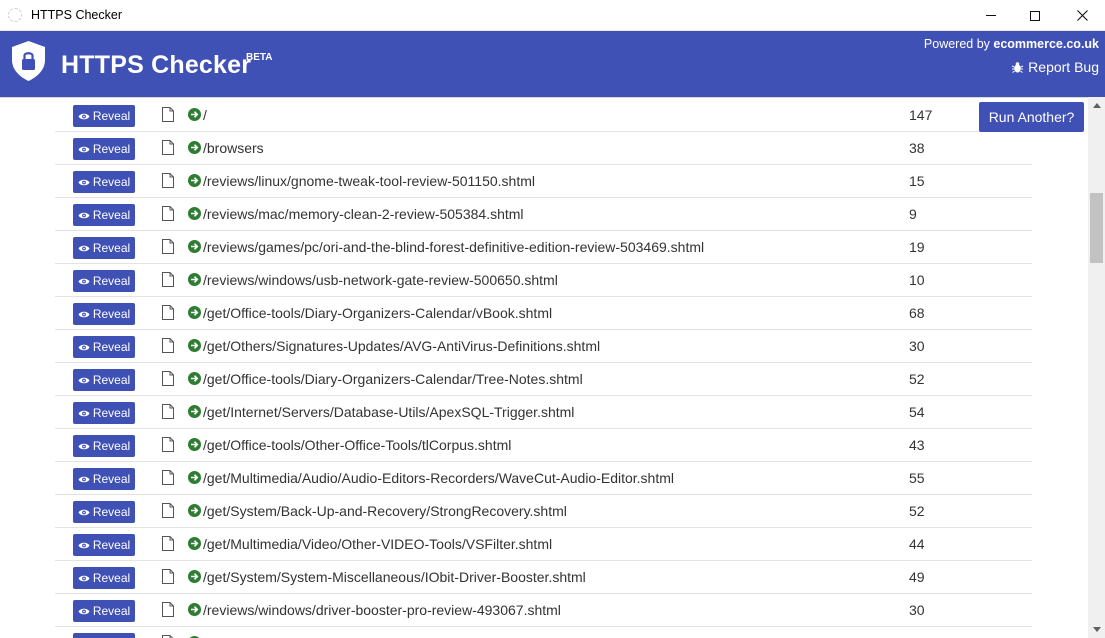 The height and width of the screenshot is (638, 1105). Describe the element at coordinates (1082, 15) in the screenshot. I see `close-button` at that location.